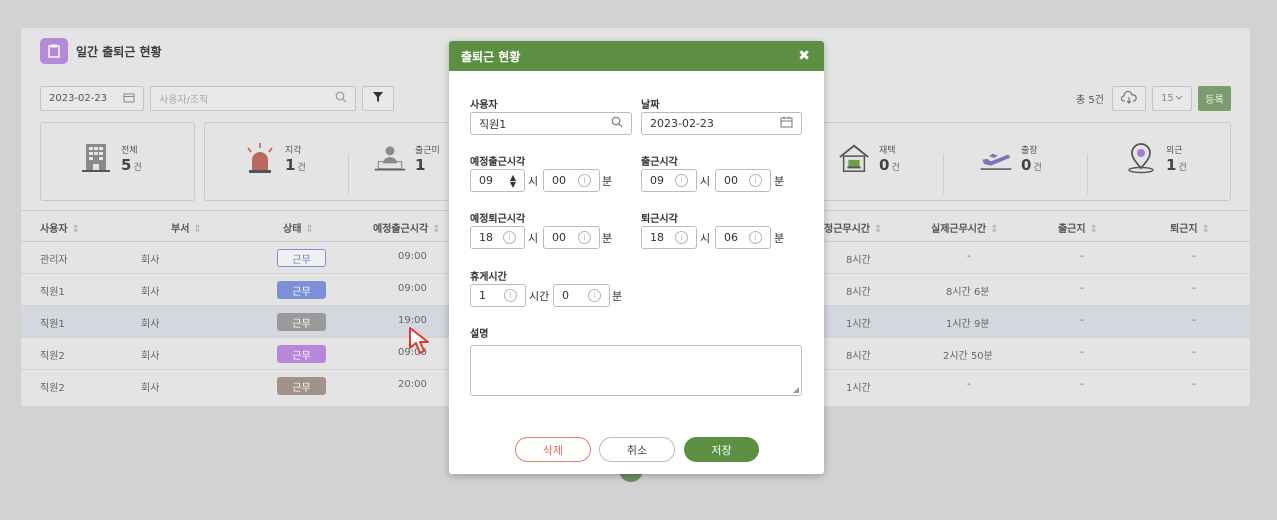 The width and height of the screenshot is (1277, 520). I want to click on stat-total: 전체 5건, so click(110, 158).